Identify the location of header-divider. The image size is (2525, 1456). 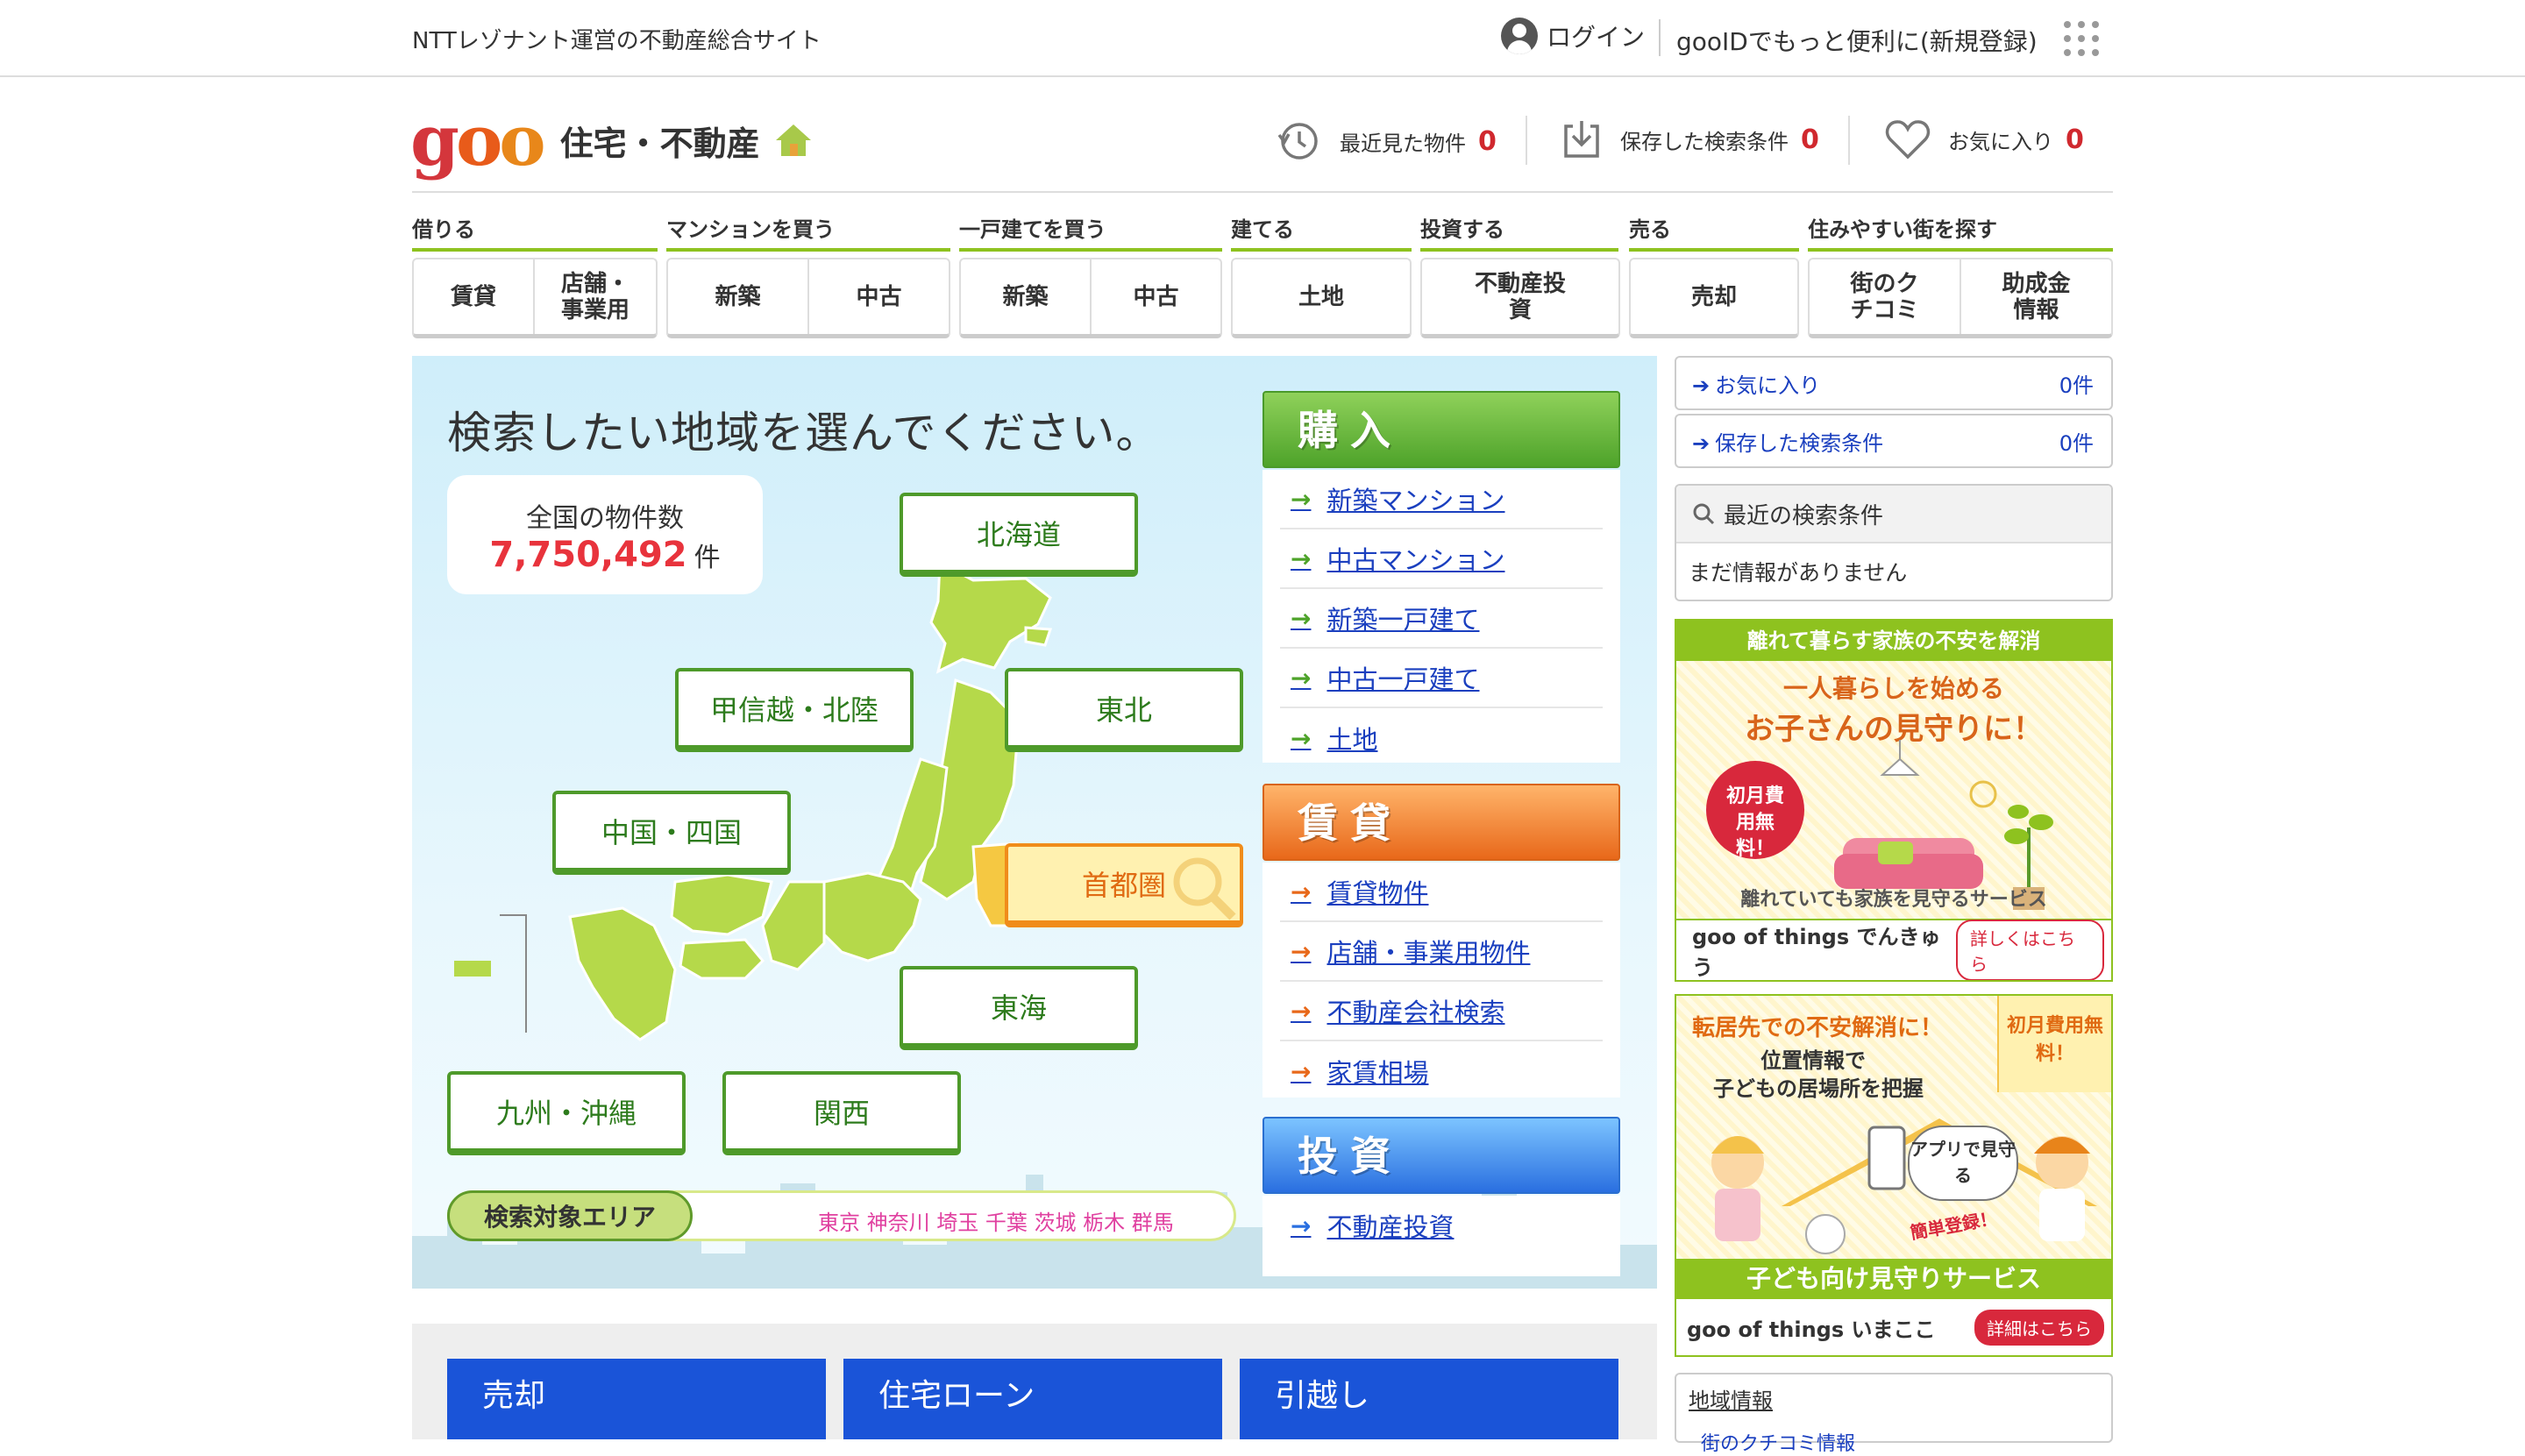
(1262, 192).